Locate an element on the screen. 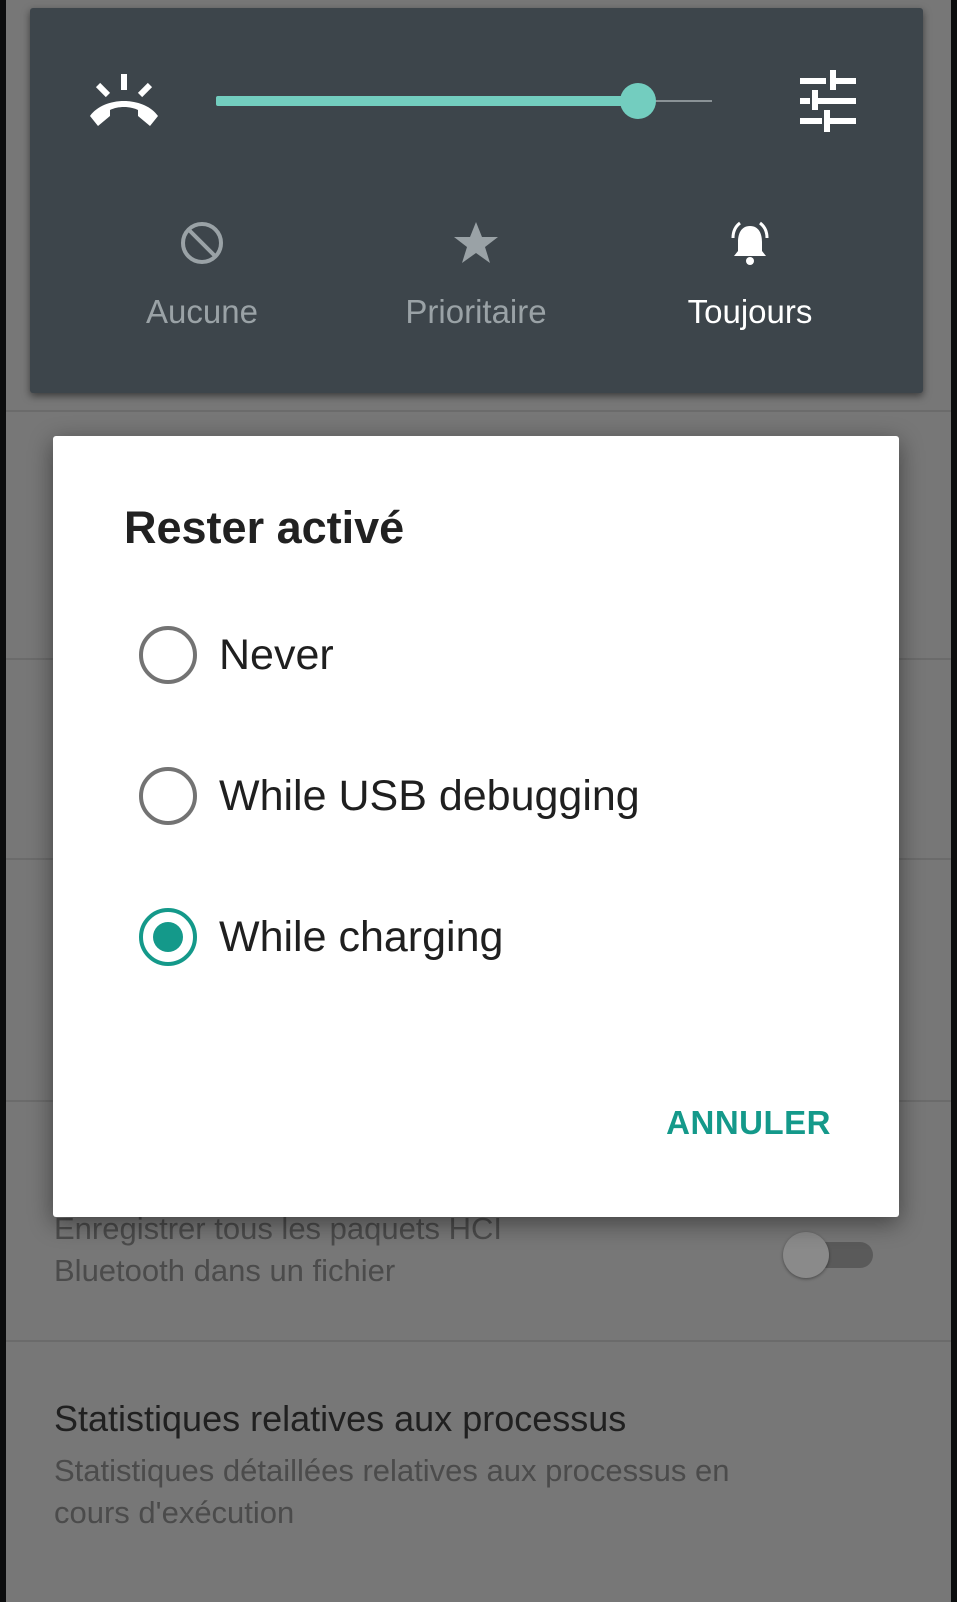 This screenshot has width=957, height=1602. volume-slider is located at coordinates (464, 101).